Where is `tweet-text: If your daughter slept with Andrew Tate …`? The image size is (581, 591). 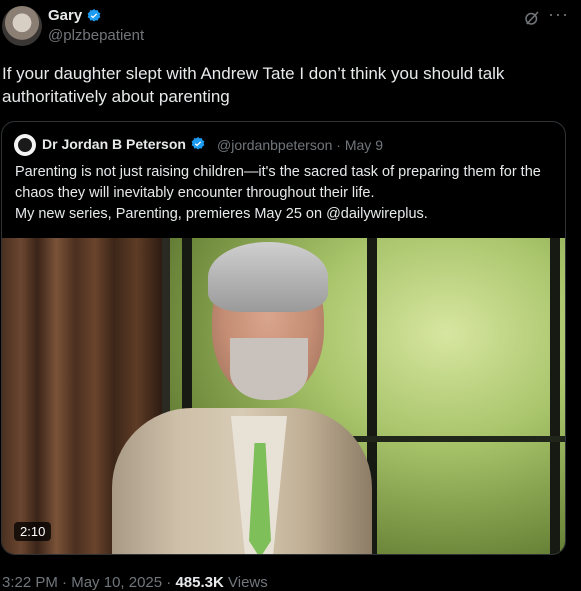 tweet-text: If your daughter slept with Andrew Tate … is located at coordinates (253, 85).